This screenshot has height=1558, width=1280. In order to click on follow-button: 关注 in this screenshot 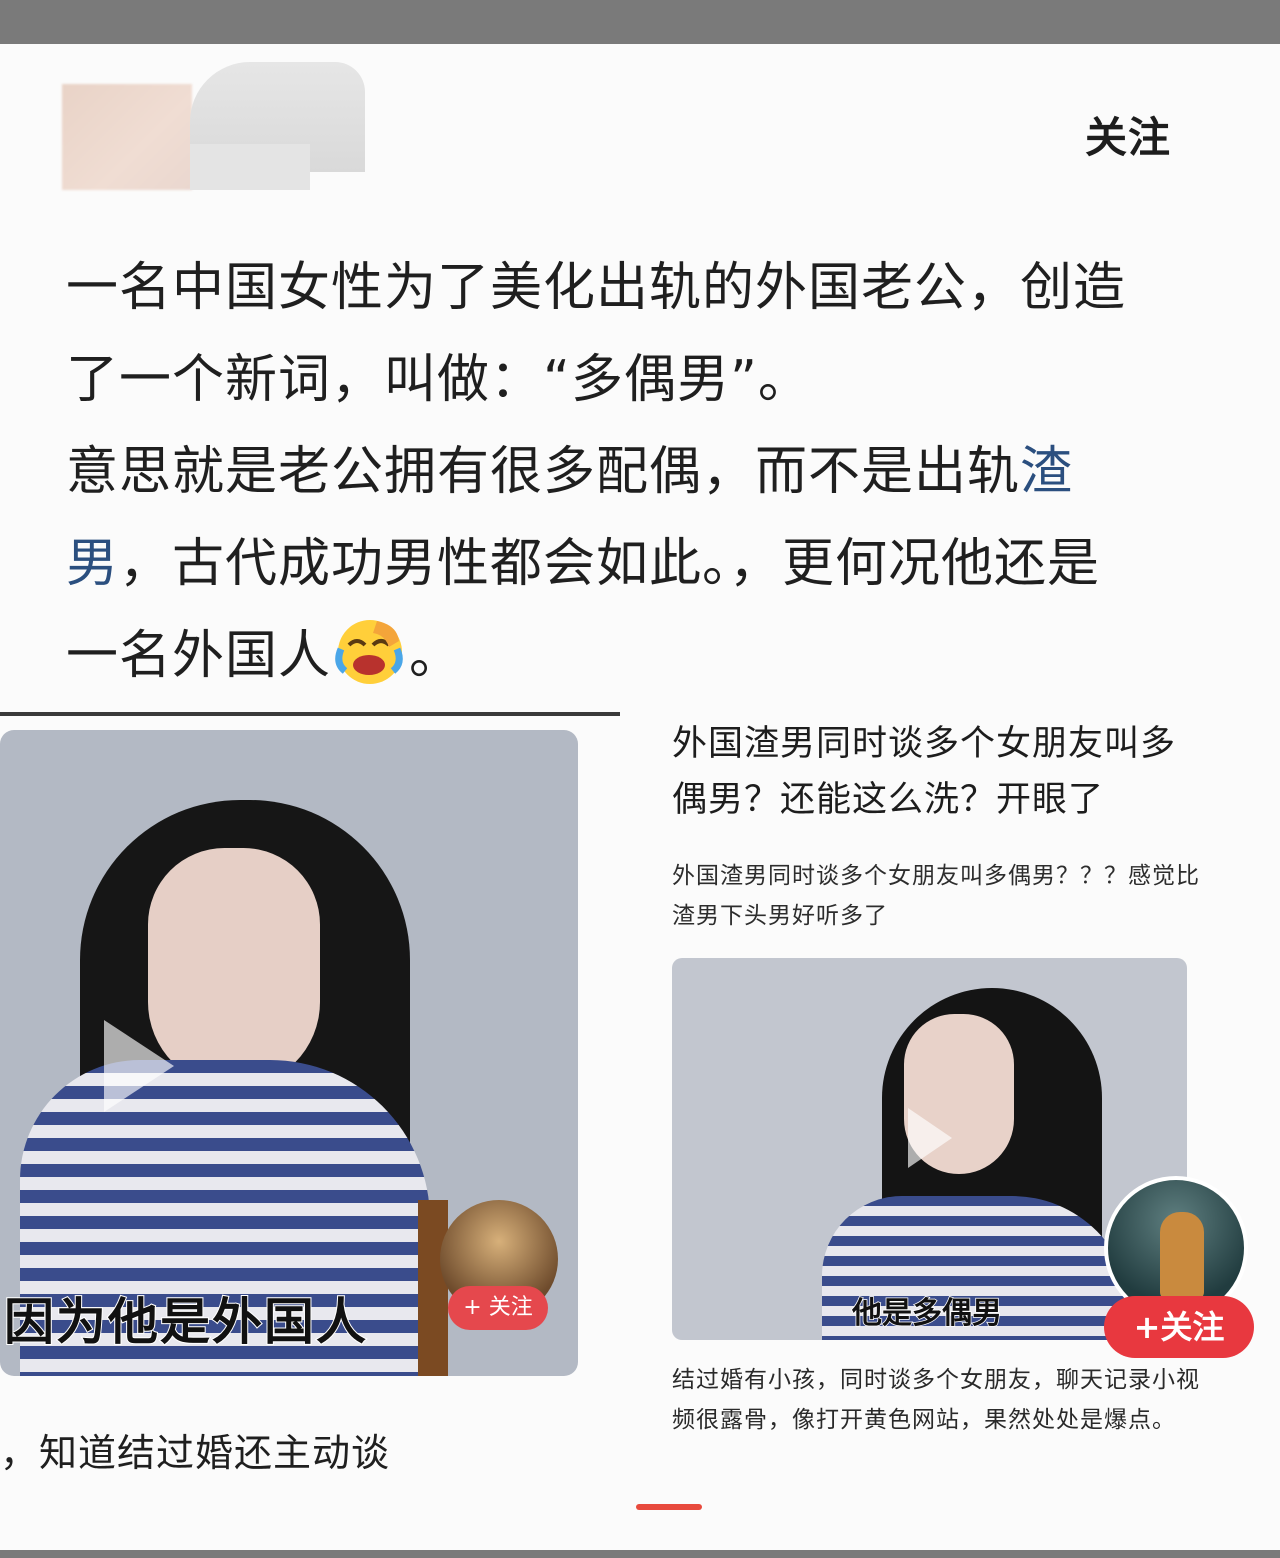, I will do `click(1128, 134)`.